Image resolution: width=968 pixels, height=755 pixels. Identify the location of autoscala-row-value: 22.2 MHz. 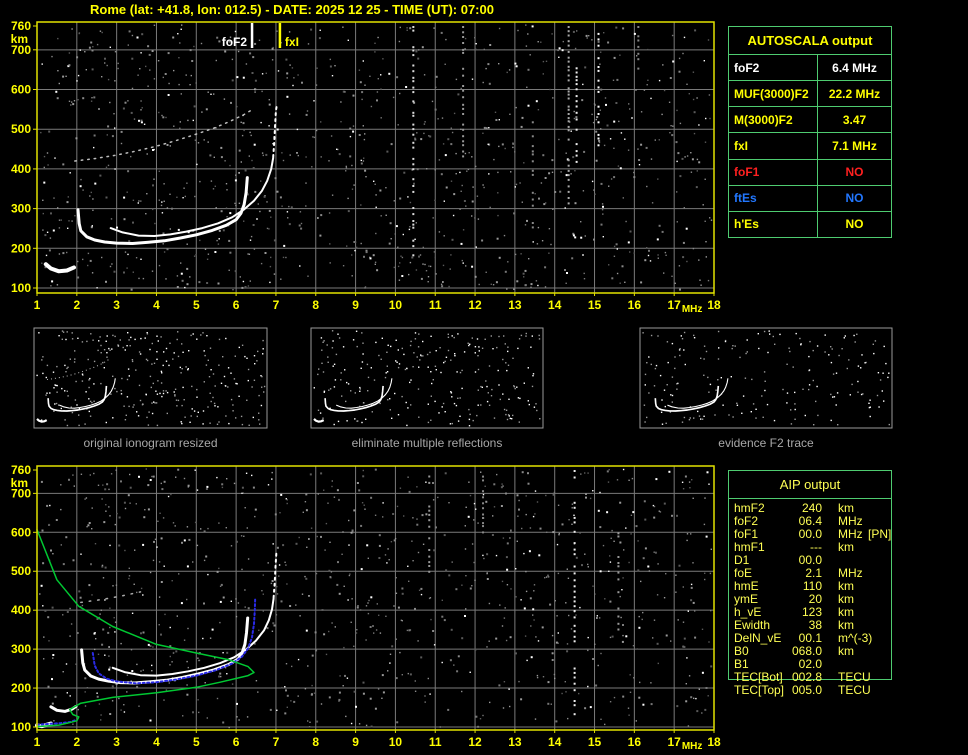
(854, 93).